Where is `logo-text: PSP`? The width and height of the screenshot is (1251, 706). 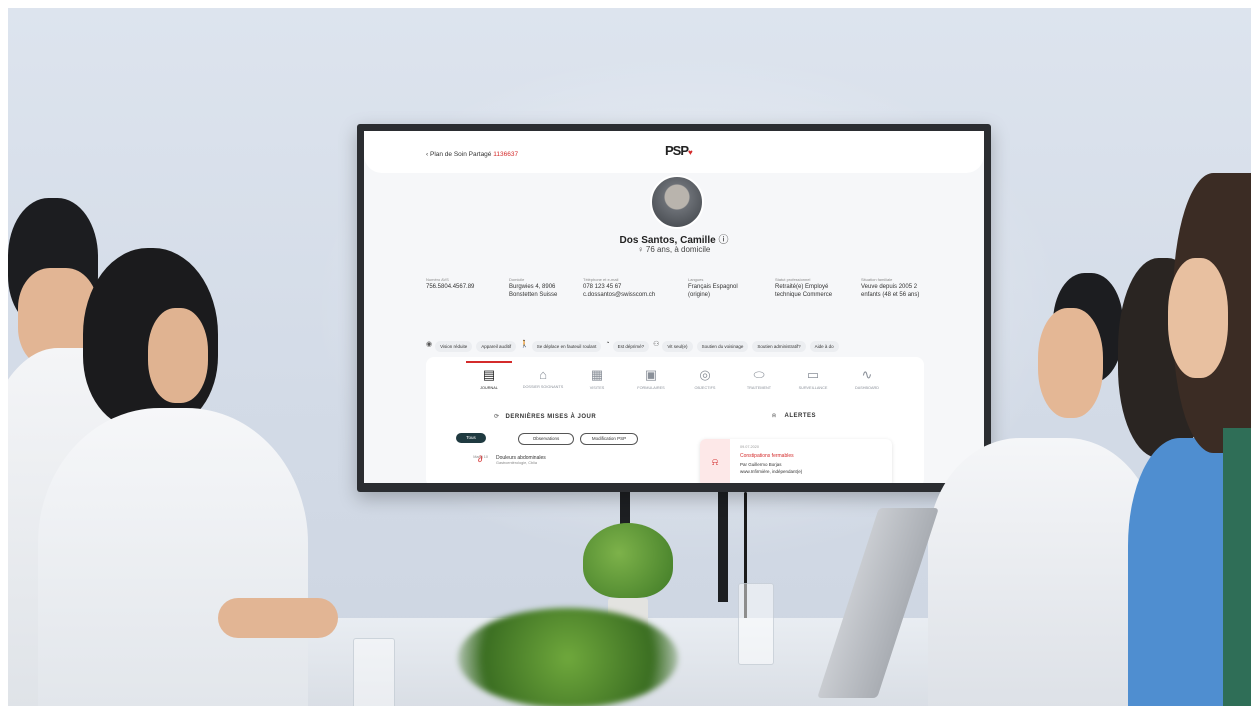
logo-text: PSP is located at coordinates (677, 150).